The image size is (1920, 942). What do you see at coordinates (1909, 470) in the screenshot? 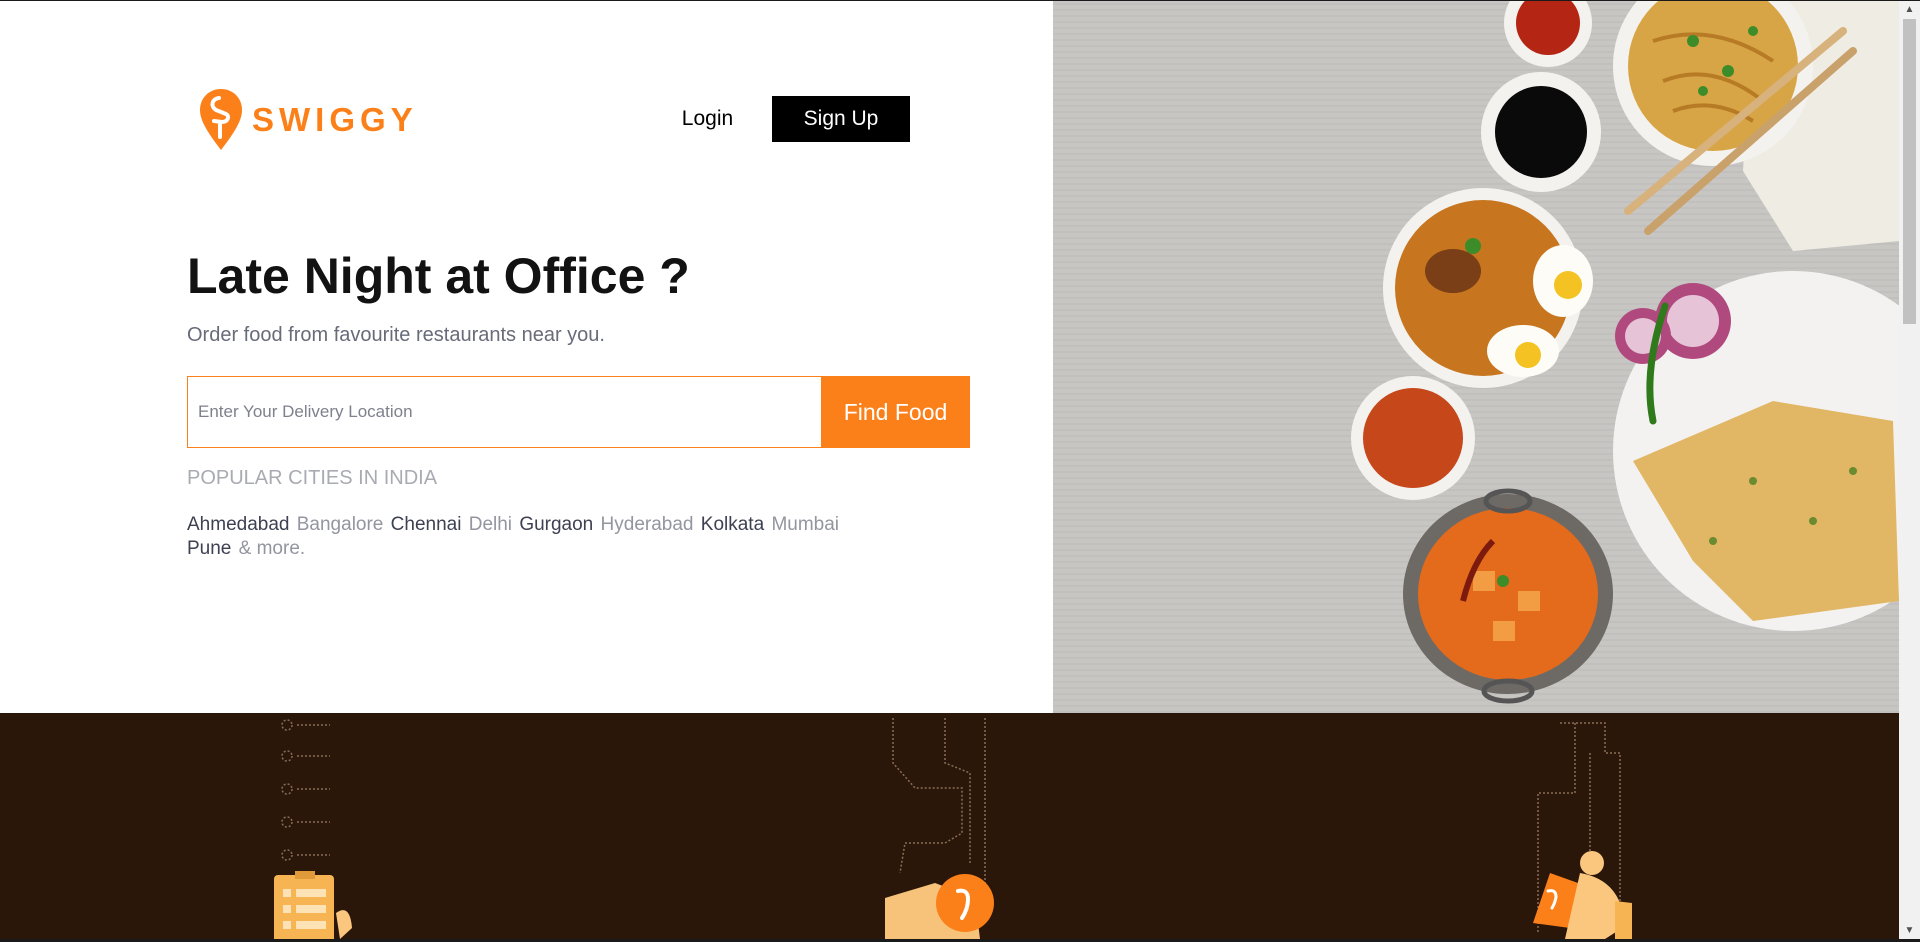
I see `page-scrollbar: ▲ ▼` at bounding box center [1909, 470].